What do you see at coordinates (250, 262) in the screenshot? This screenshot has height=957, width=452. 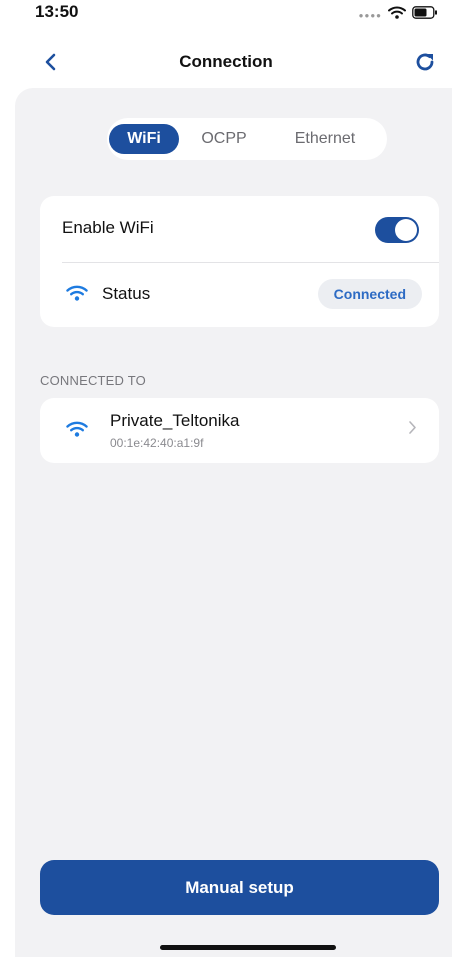 I see `divider` at bounding box center [250, 262].